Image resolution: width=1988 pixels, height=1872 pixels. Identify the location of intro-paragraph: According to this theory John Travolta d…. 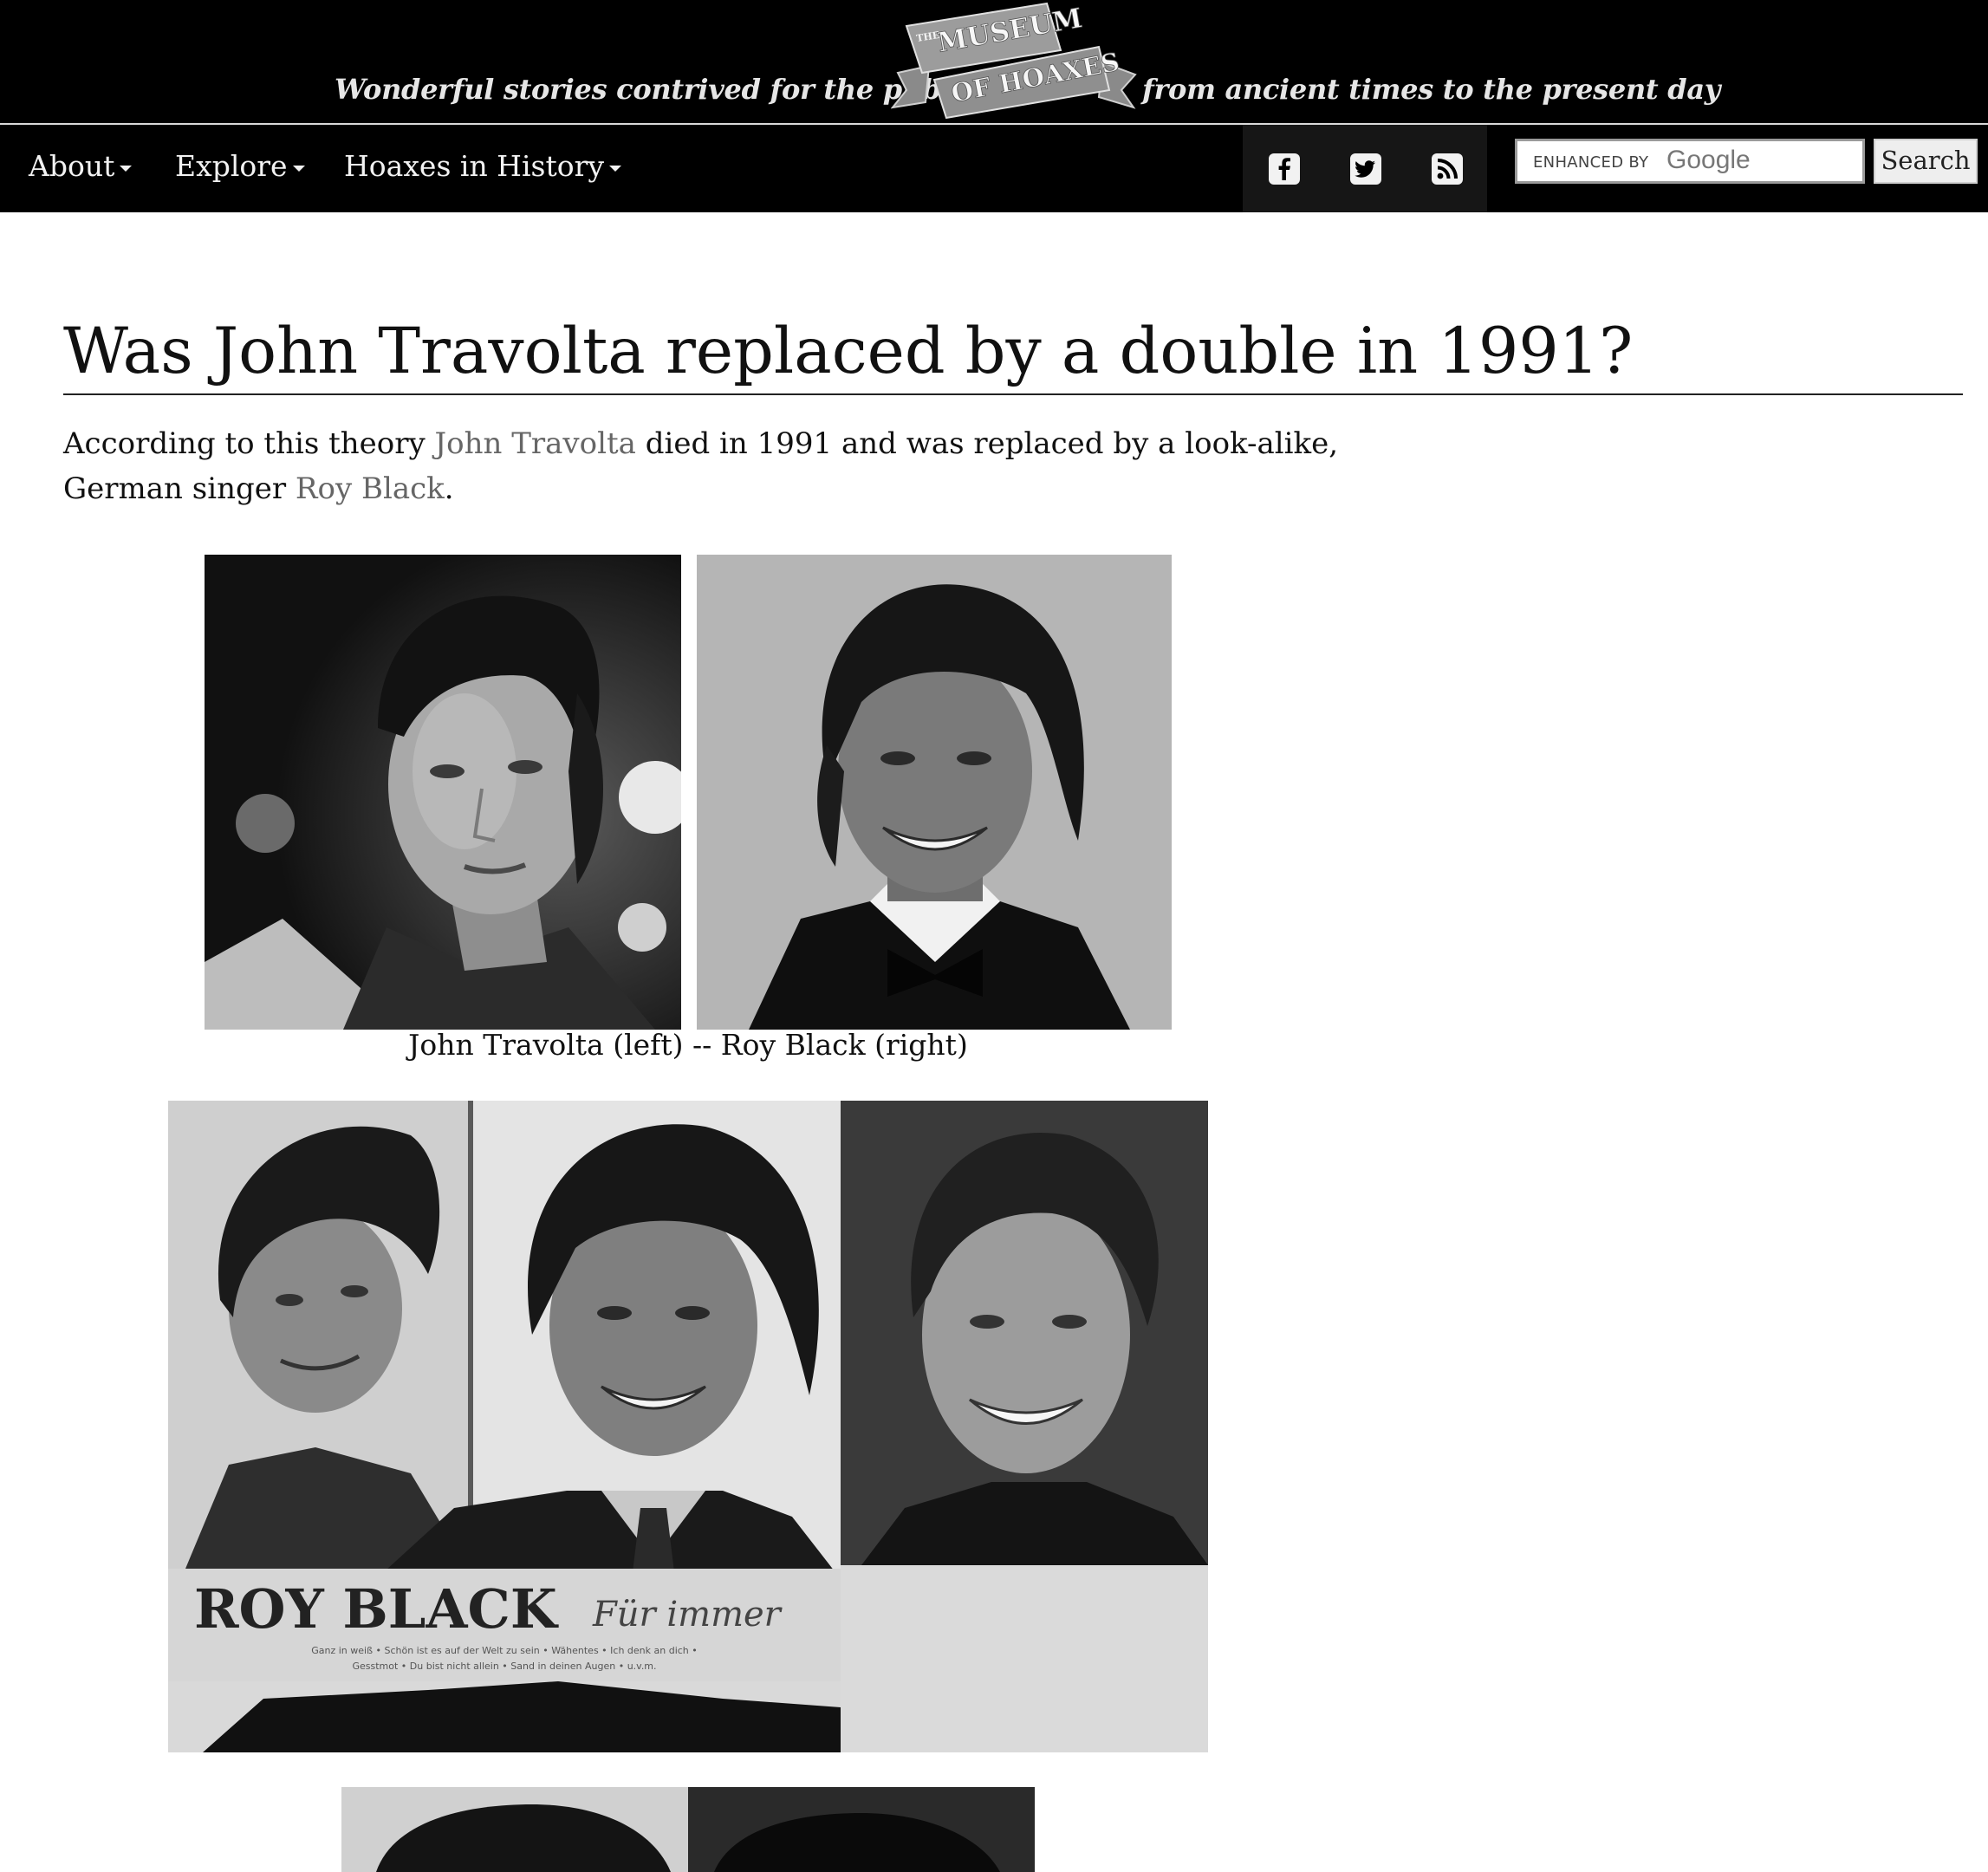
(713, 466).